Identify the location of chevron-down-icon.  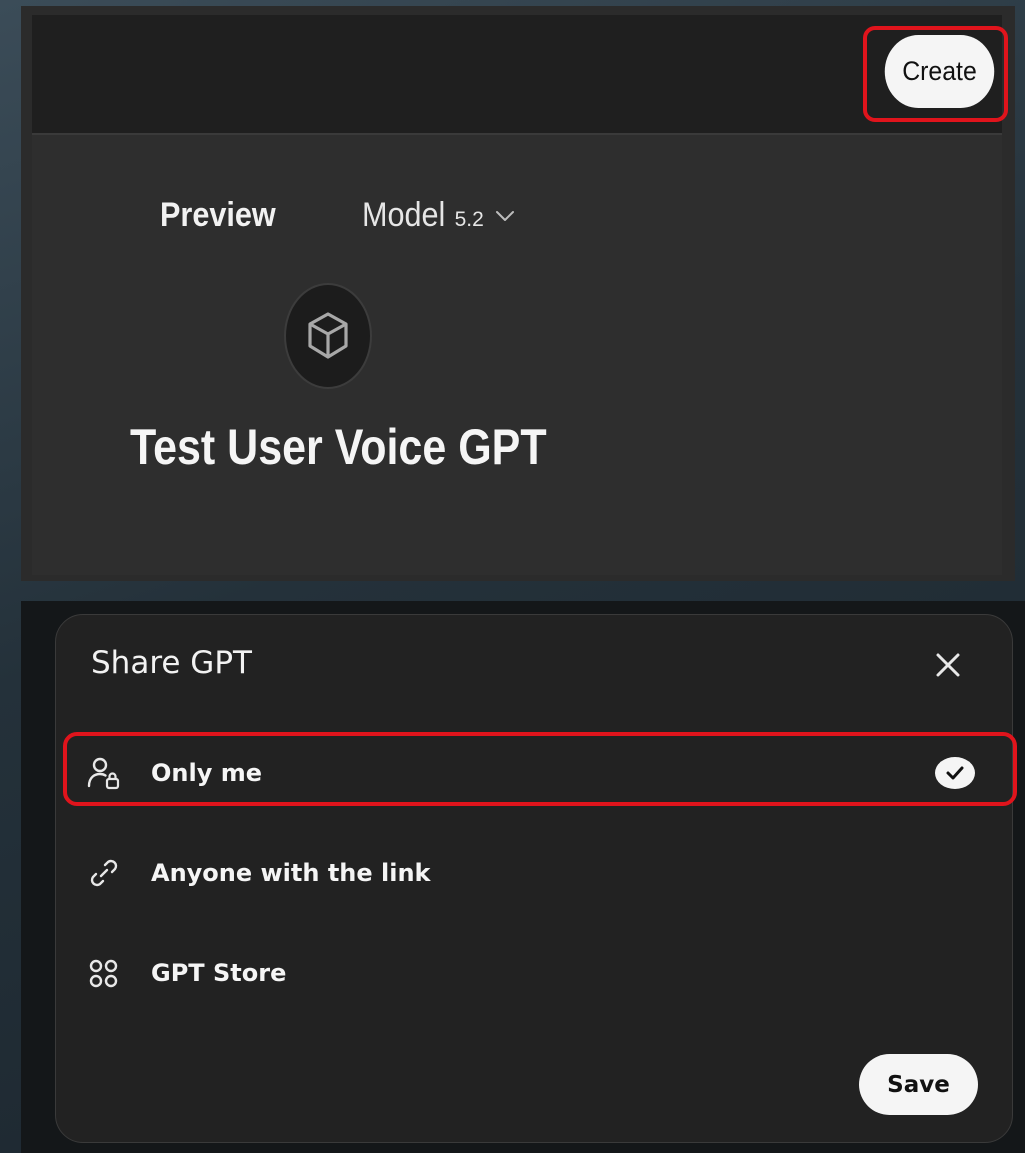
(504, 215).